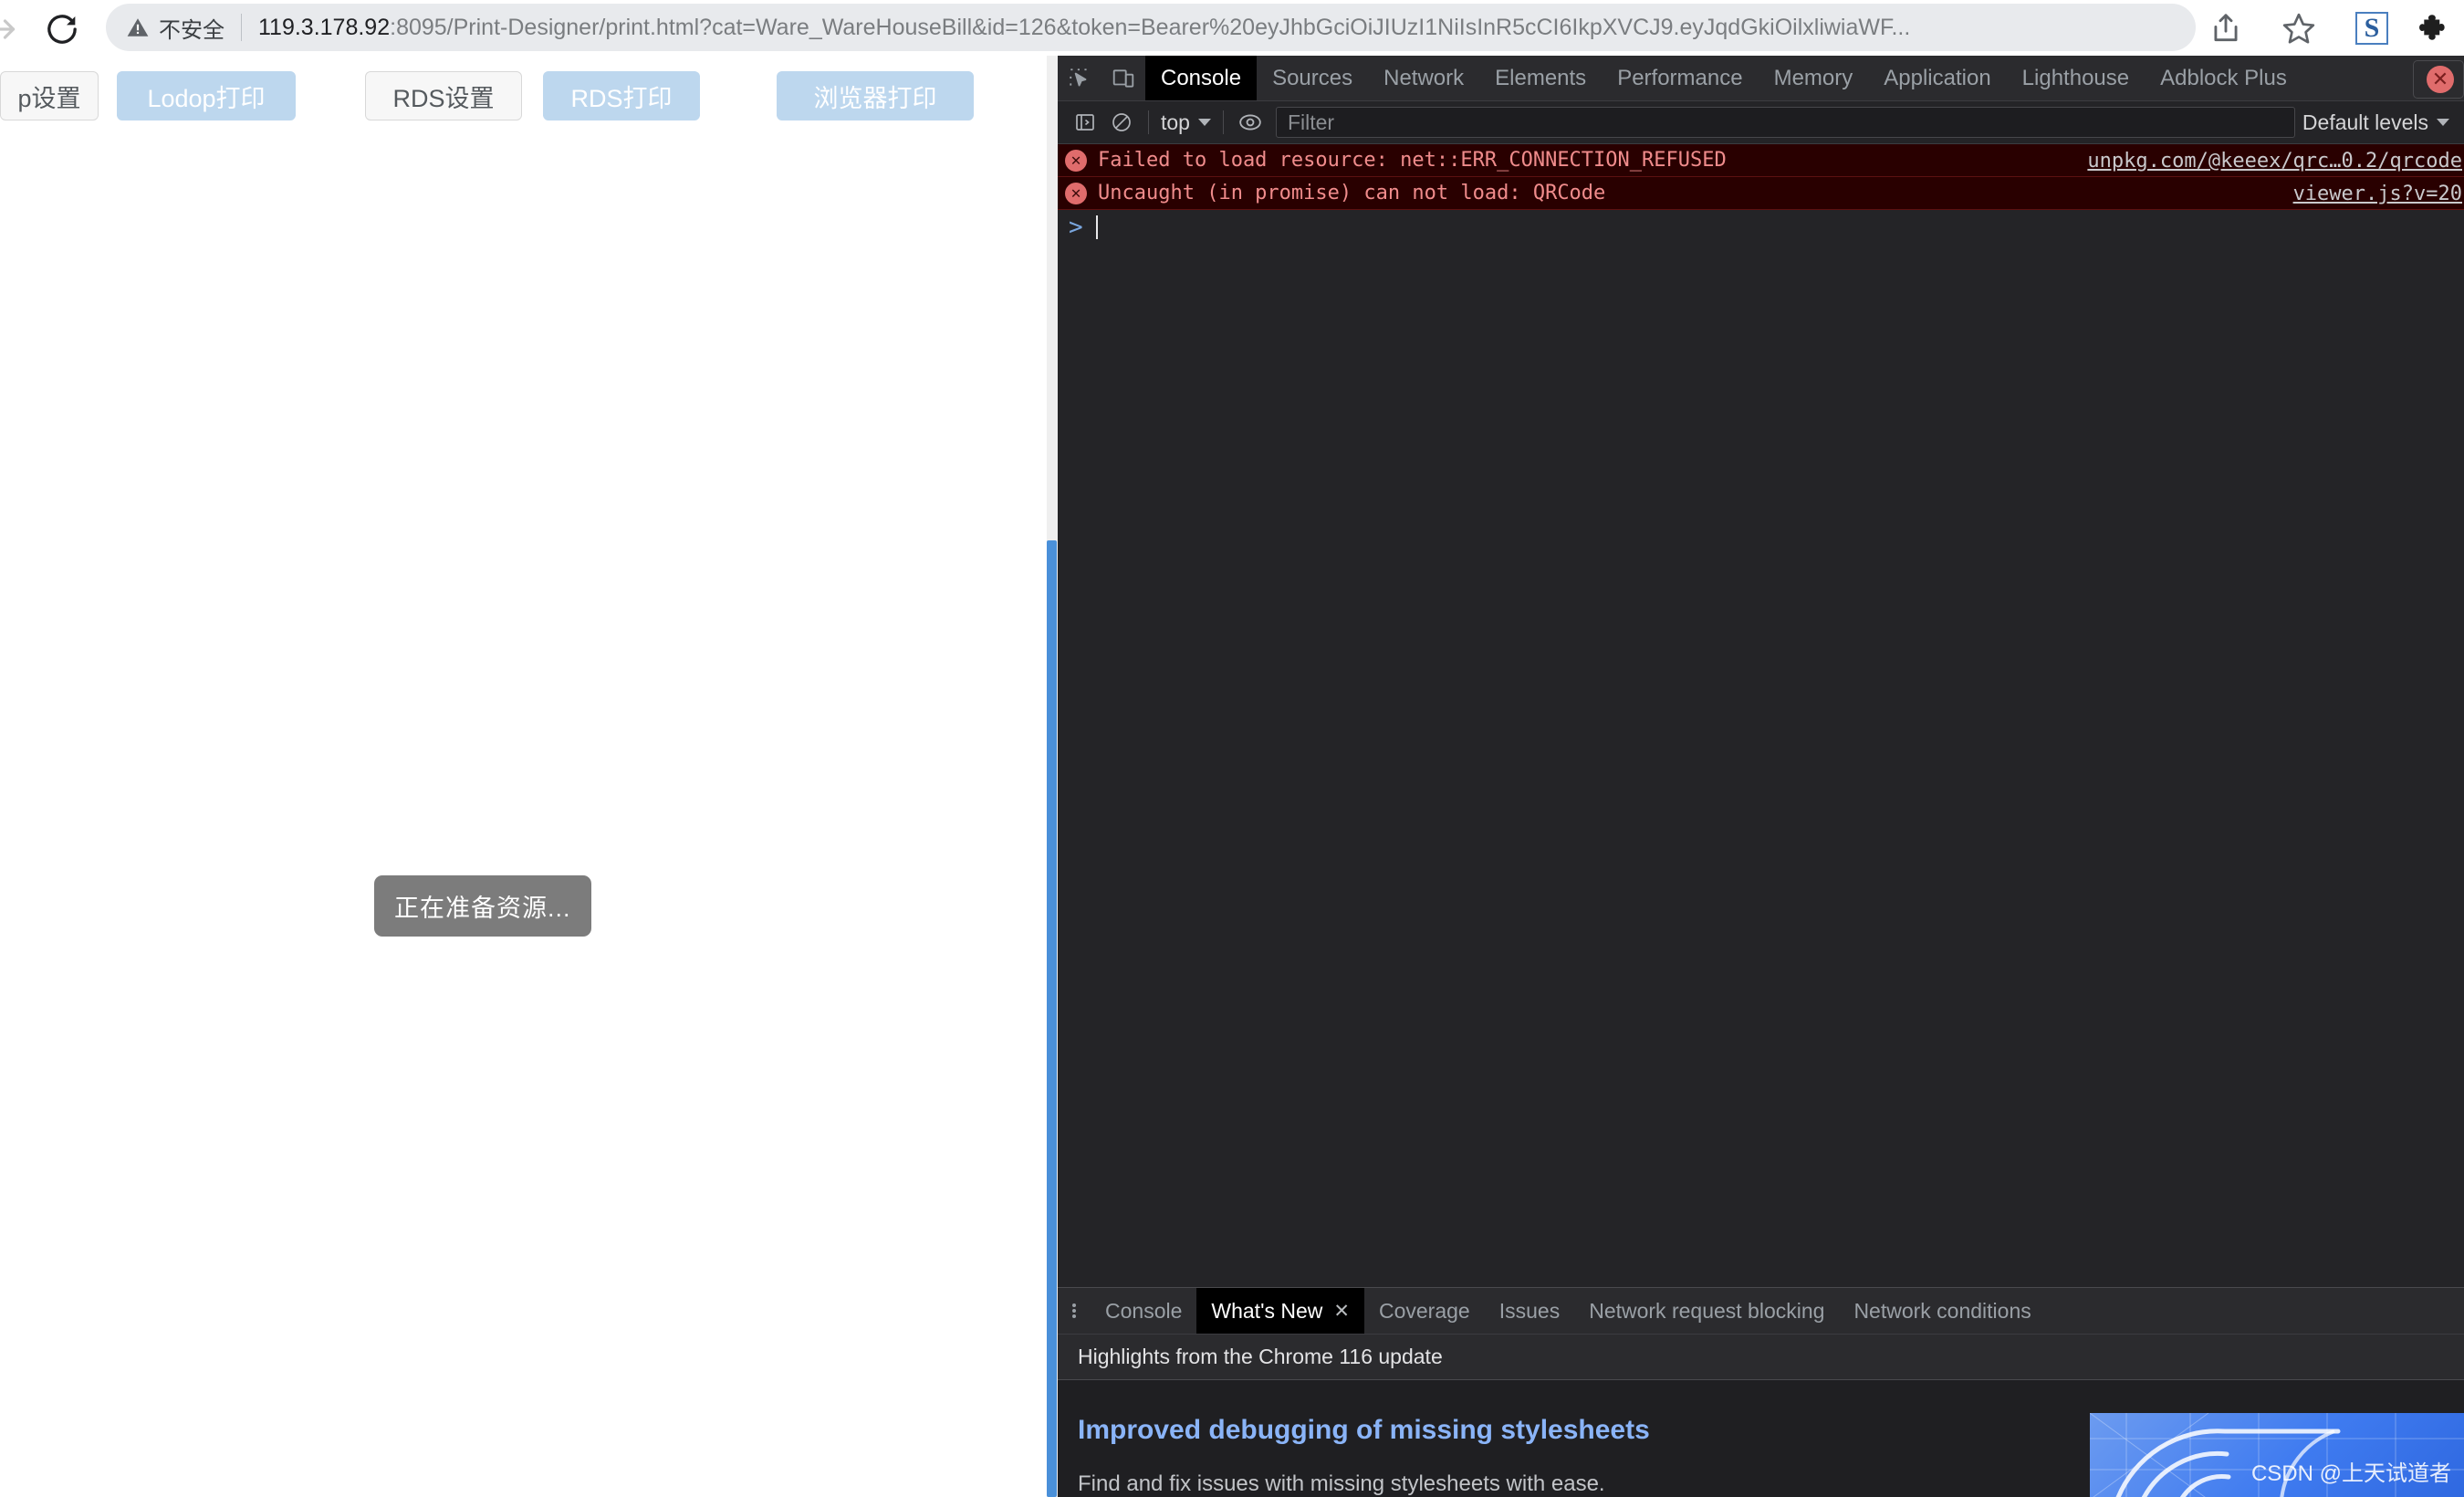 This screenshot has width=2464, height=1497. What do you see at coordinates (1424, 1311) in the screenshot?
I see `drawer-tab-coverage: Coverage` at bounding box center [1424, 1311].